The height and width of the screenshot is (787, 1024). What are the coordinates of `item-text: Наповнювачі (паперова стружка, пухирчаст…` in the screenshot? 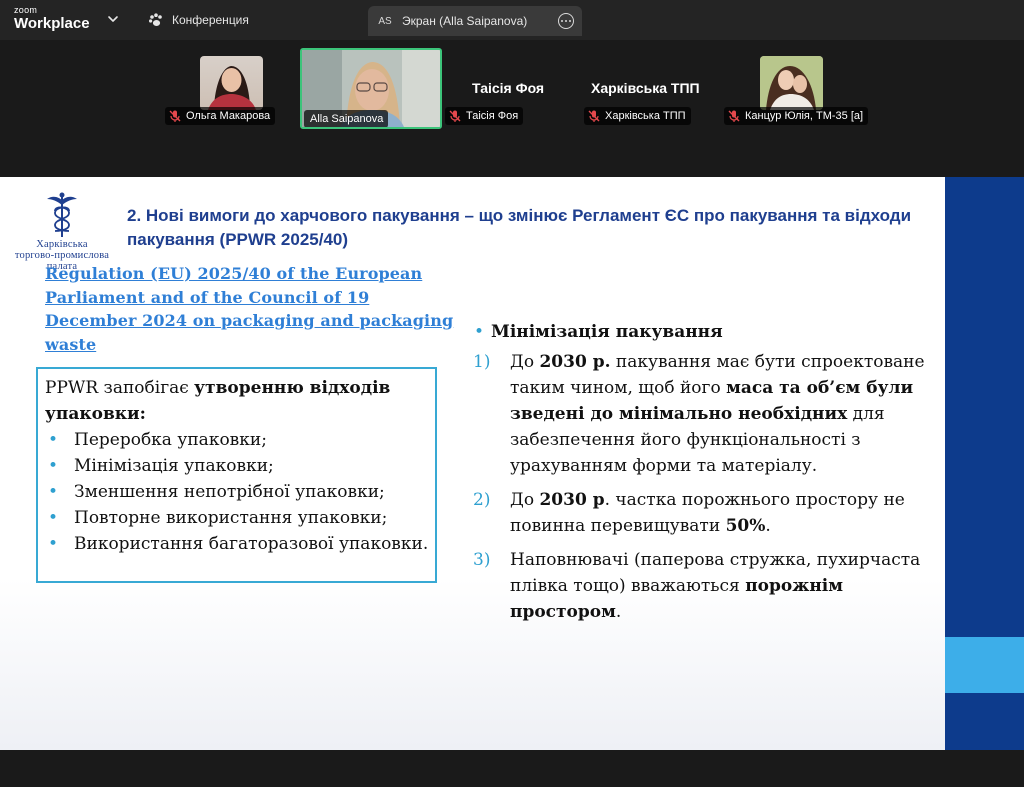 It's located at (715, 573).